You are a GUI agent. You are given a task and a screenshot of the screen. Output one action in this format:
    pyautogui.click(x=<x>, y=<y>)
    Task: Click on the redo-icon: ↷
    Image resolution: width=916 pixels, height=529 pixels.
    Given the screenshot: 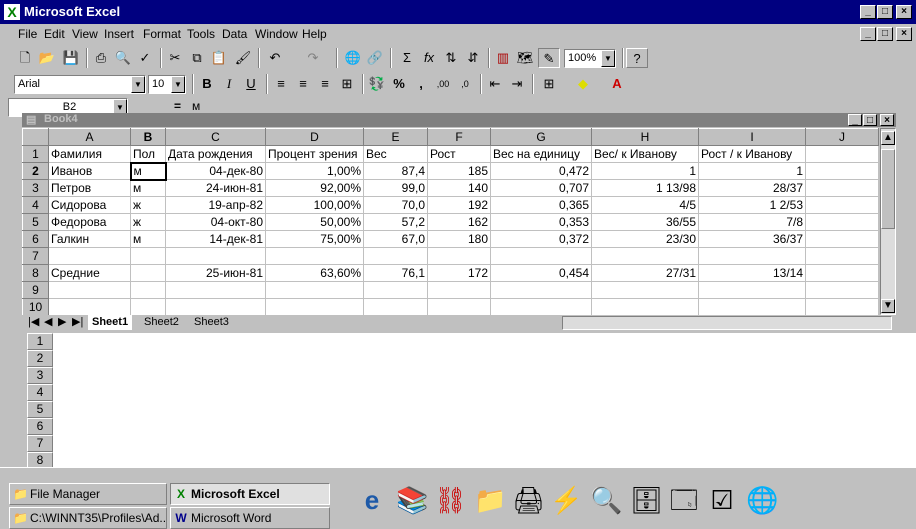 What is the action you would take?
    pyautogui.click(x=313, y=58)
    